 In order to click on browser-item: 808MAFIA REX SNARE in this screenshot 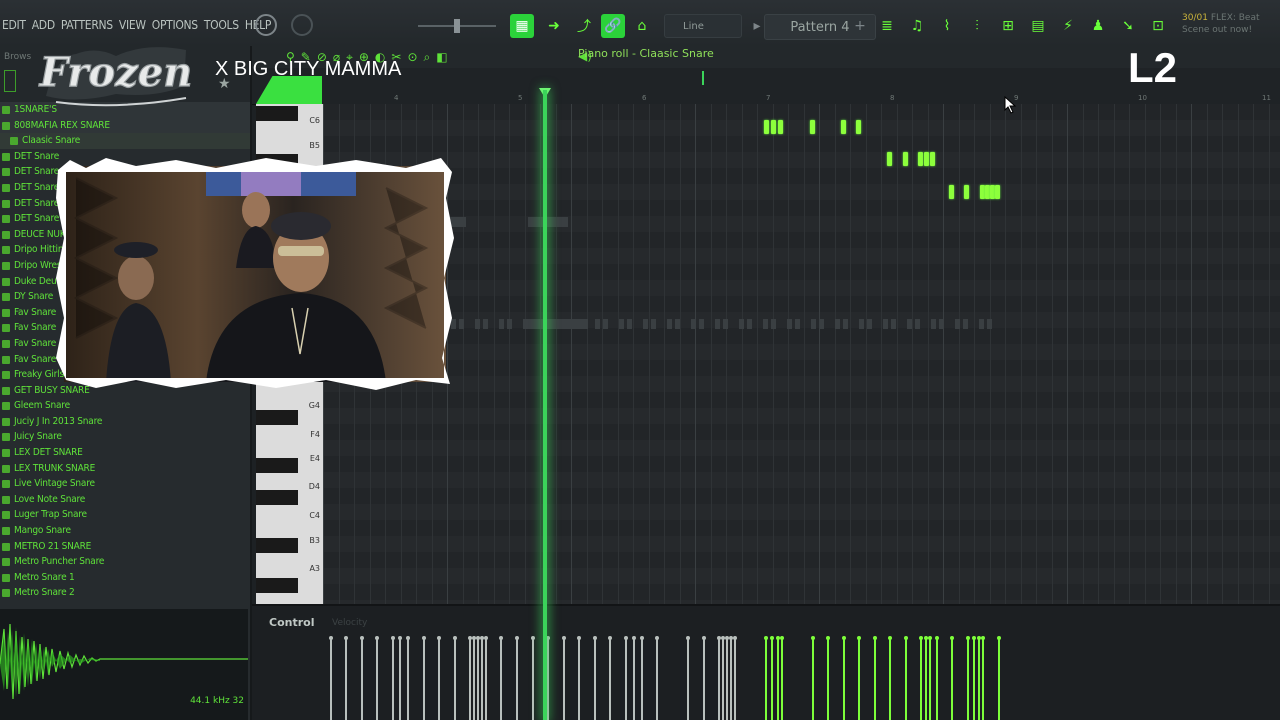, I will do `click(125, 125)`.